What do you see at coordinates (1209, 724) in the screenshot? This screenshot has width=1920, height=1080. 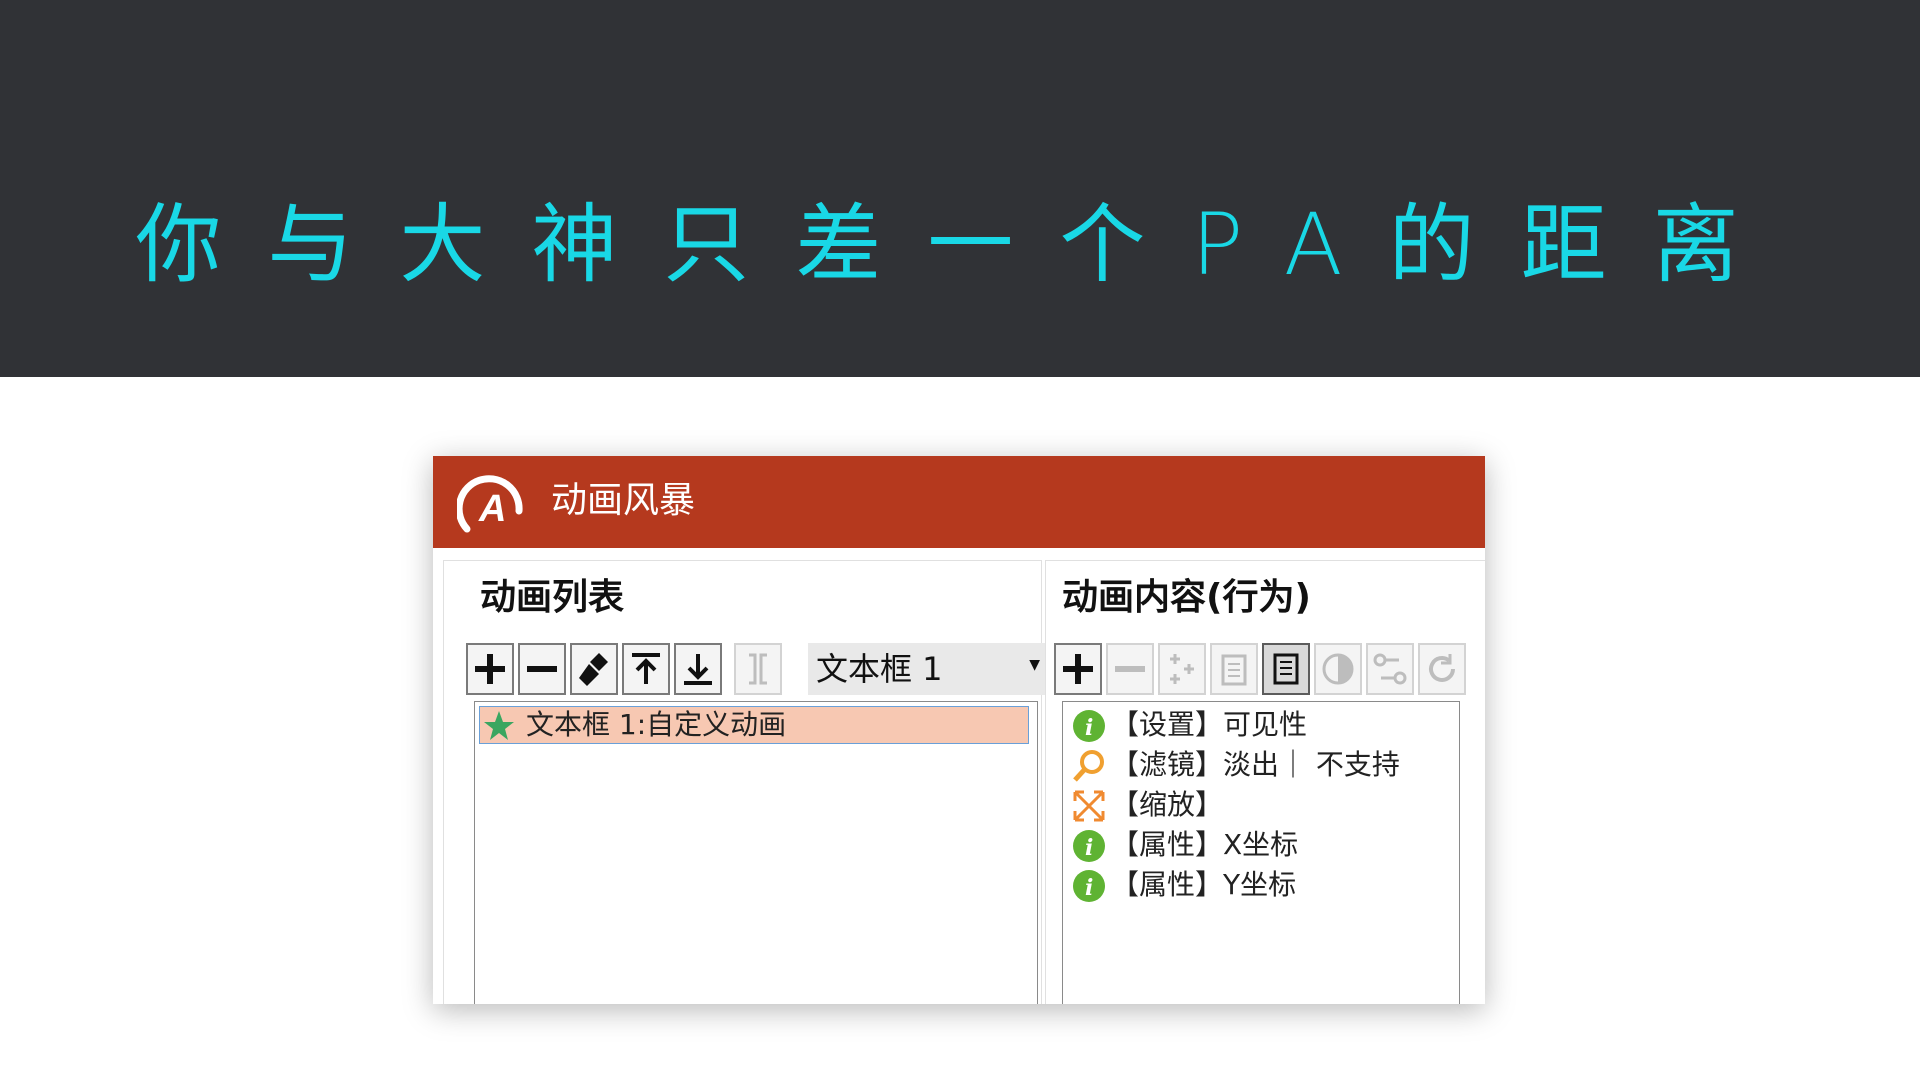 I see `action-label: 【设置】可见性` at bounding box center [1209, 724].